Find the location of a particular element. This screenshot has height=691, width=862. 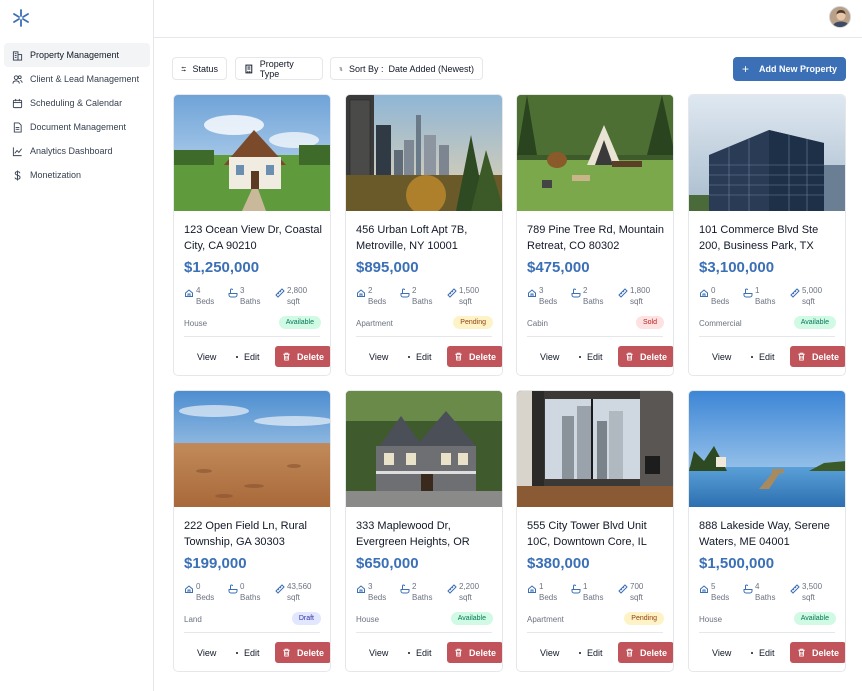

lake-dock-photo is located at coordinates (767, 449).